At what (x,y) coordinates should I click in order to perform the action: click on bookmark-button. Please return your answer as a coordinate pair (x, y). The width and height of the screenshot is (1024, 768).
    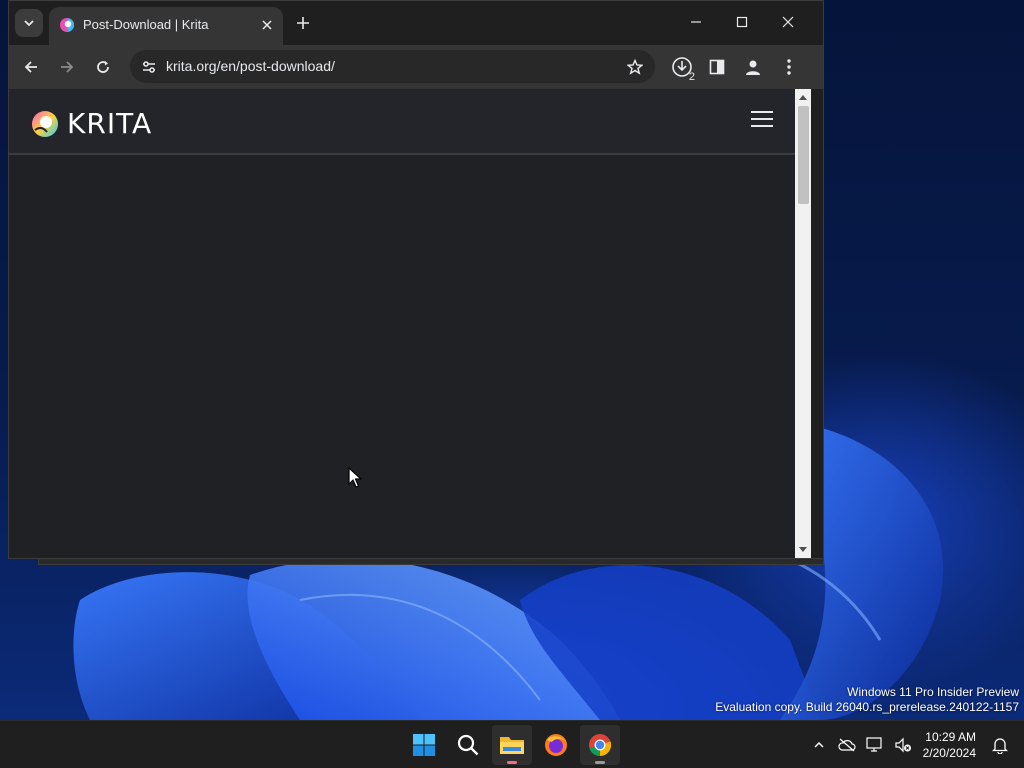
    Looking at the image, I should click on (635, 67).